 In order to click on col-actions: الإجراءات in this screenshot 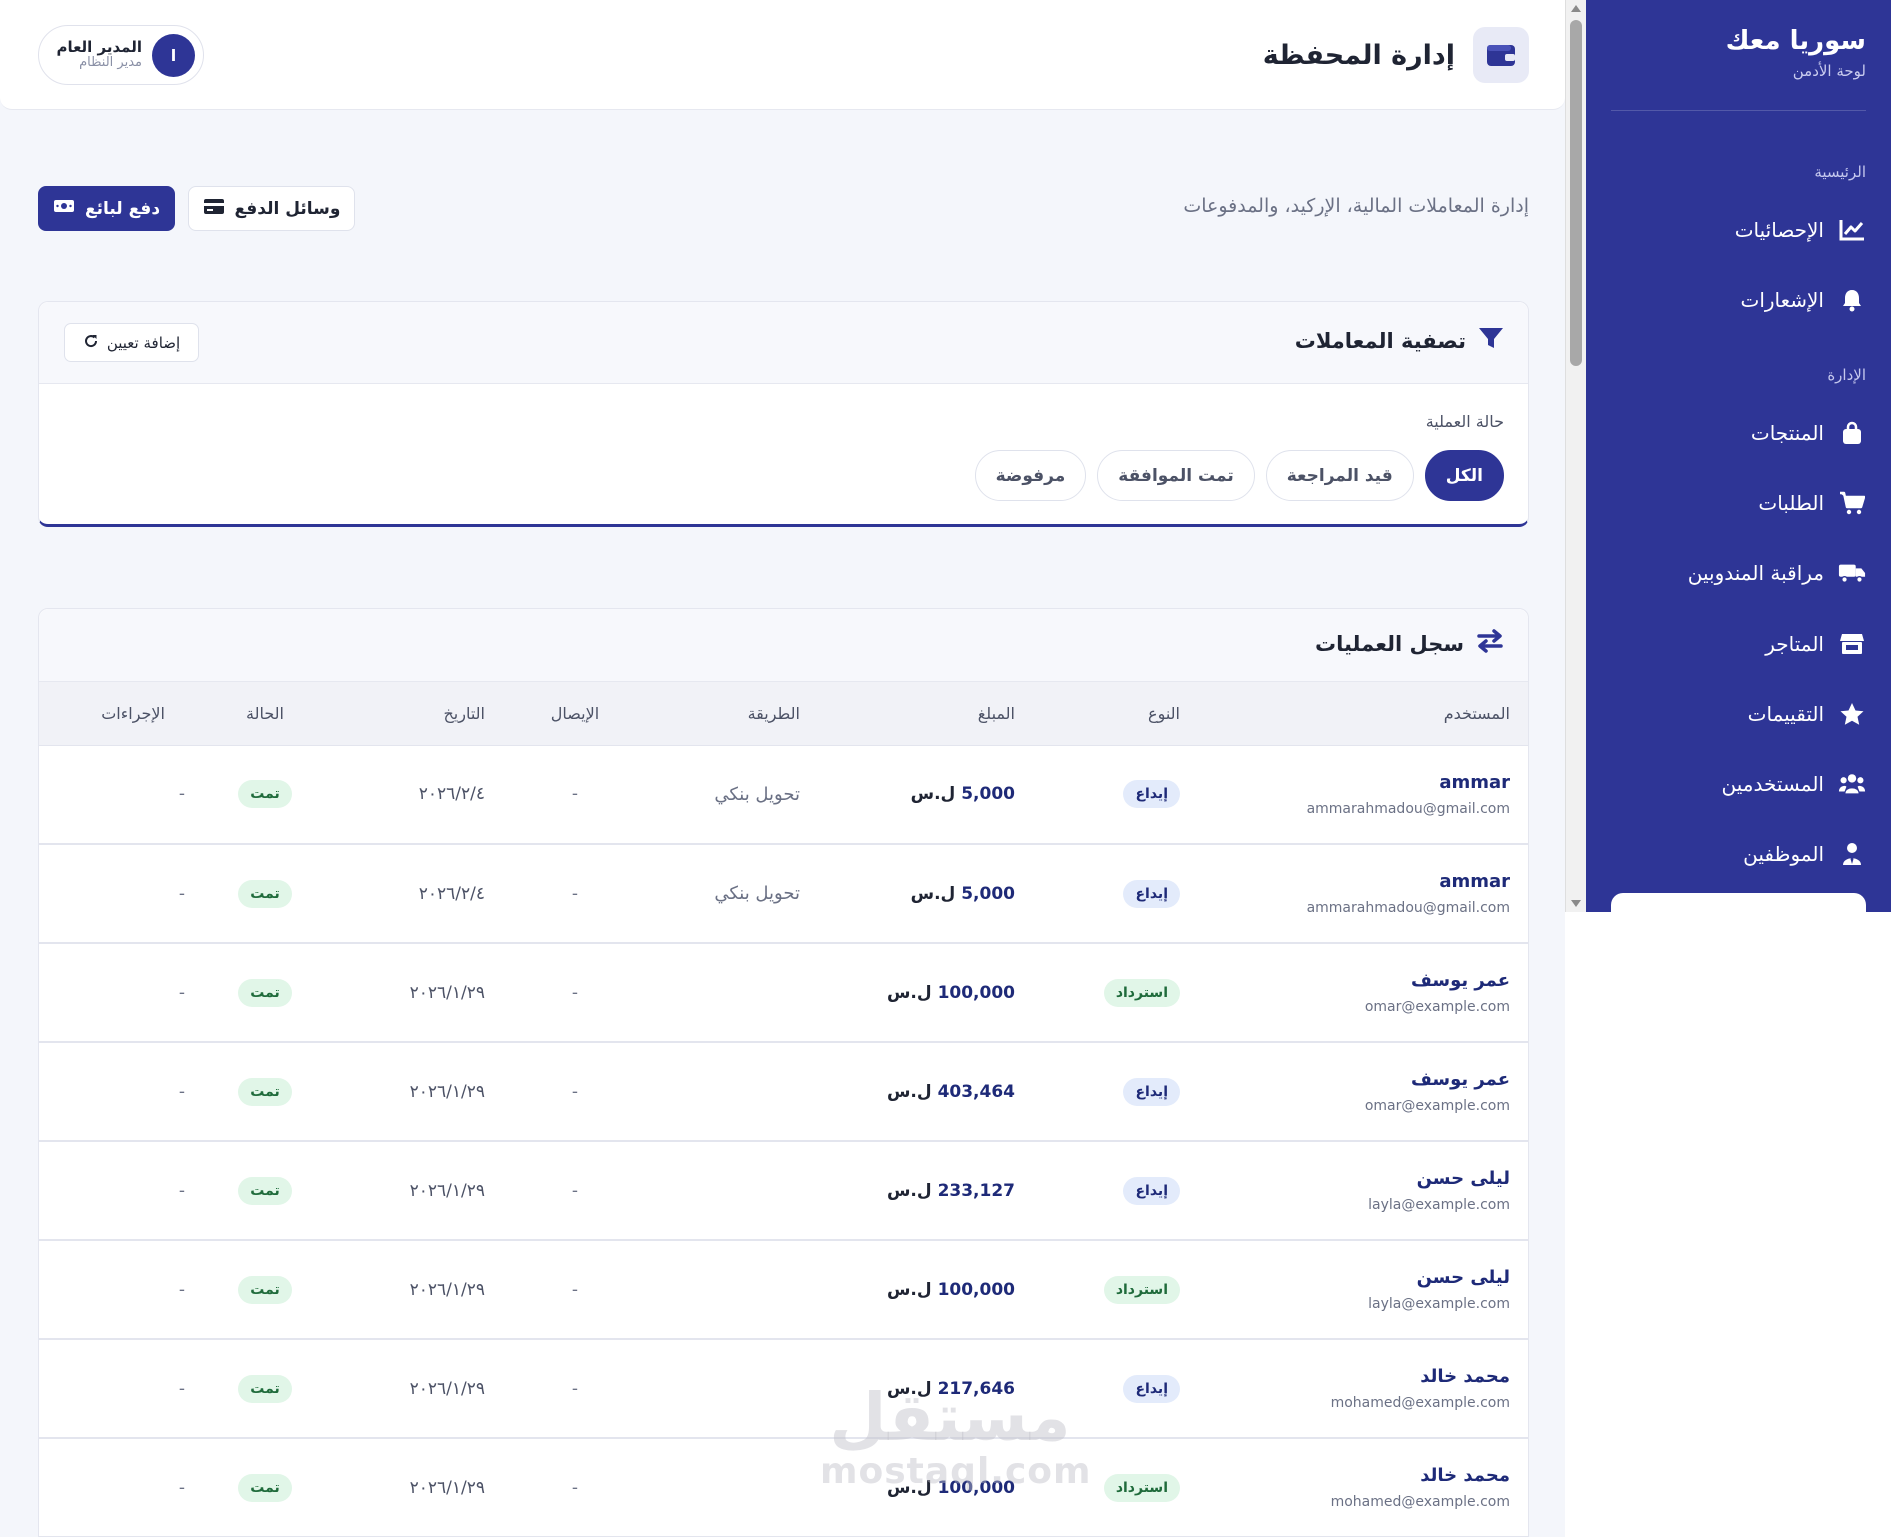, I will do `click(112, 714)`.